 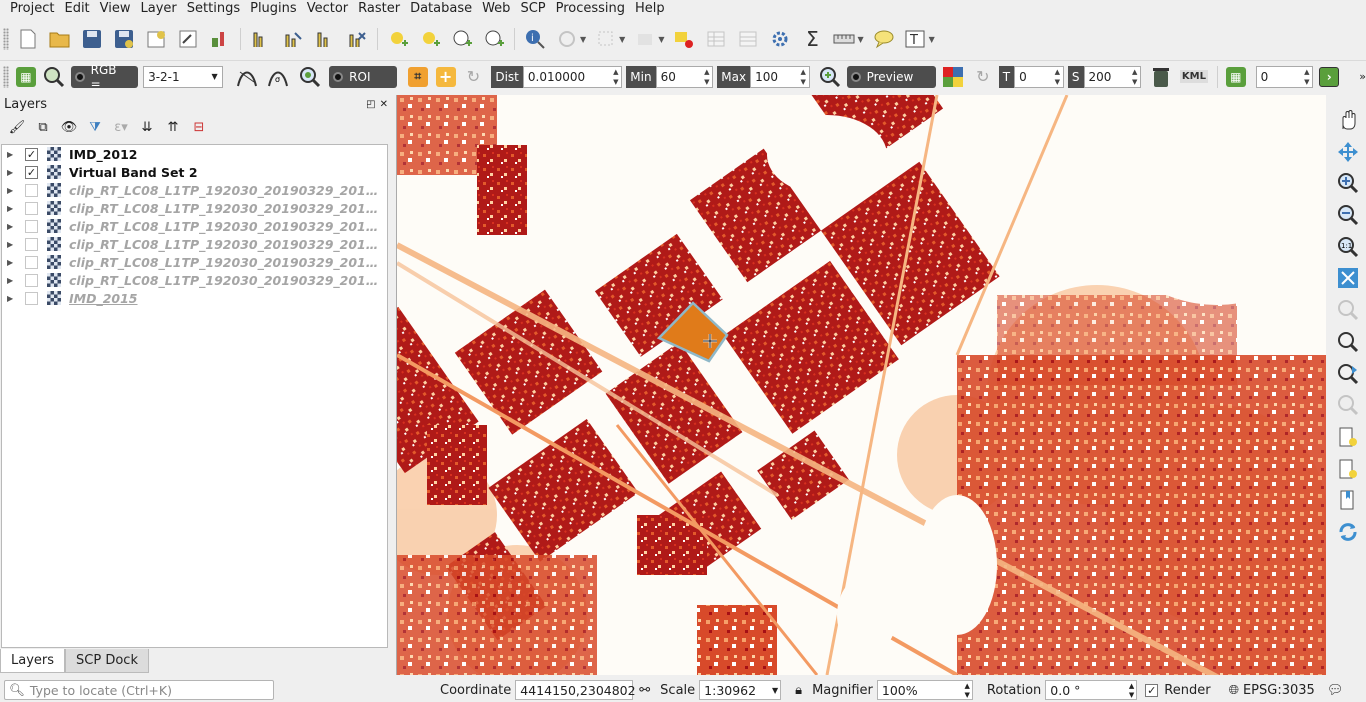 I want to click on zoom-to-roi-icon, so click(x=310, y=77).